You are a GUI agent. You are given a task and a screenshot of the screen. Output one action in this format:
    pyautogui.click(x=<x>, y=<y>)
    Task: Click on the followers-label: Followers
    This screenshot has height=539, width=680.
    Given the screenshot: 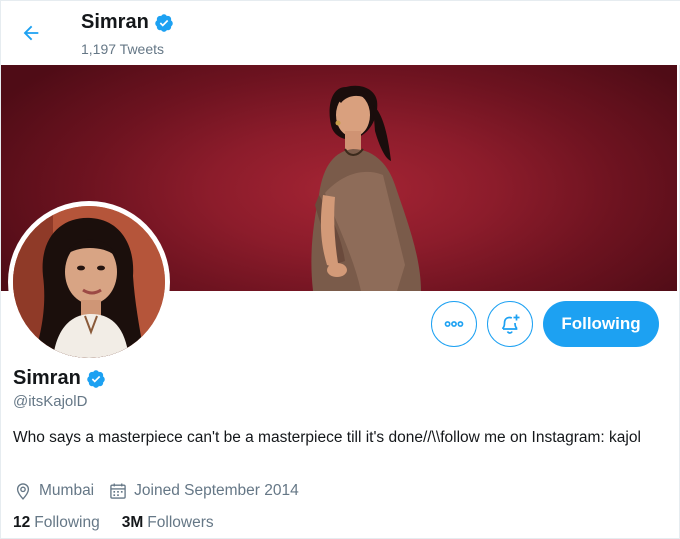 What is the action you would take?
    pyautogui.click(x=180, y=522)
    